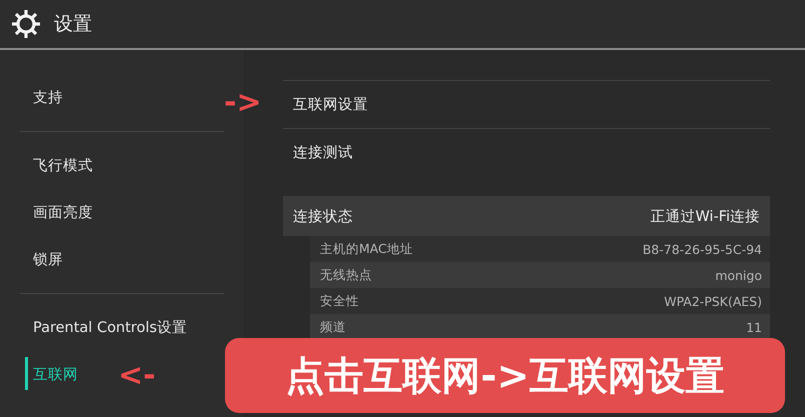 The image size is (805, 417). I want to click on detail-label: 主机的MAC地址, so click(366, 249).